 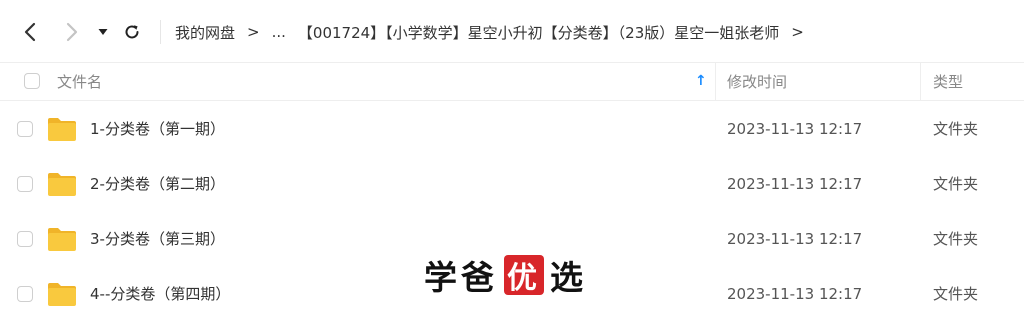 What do you see at coordinates (157, 183) in the screenshot?
I see `file-name: 2-分类卷（第二期）` at bounding box center [157, 183].